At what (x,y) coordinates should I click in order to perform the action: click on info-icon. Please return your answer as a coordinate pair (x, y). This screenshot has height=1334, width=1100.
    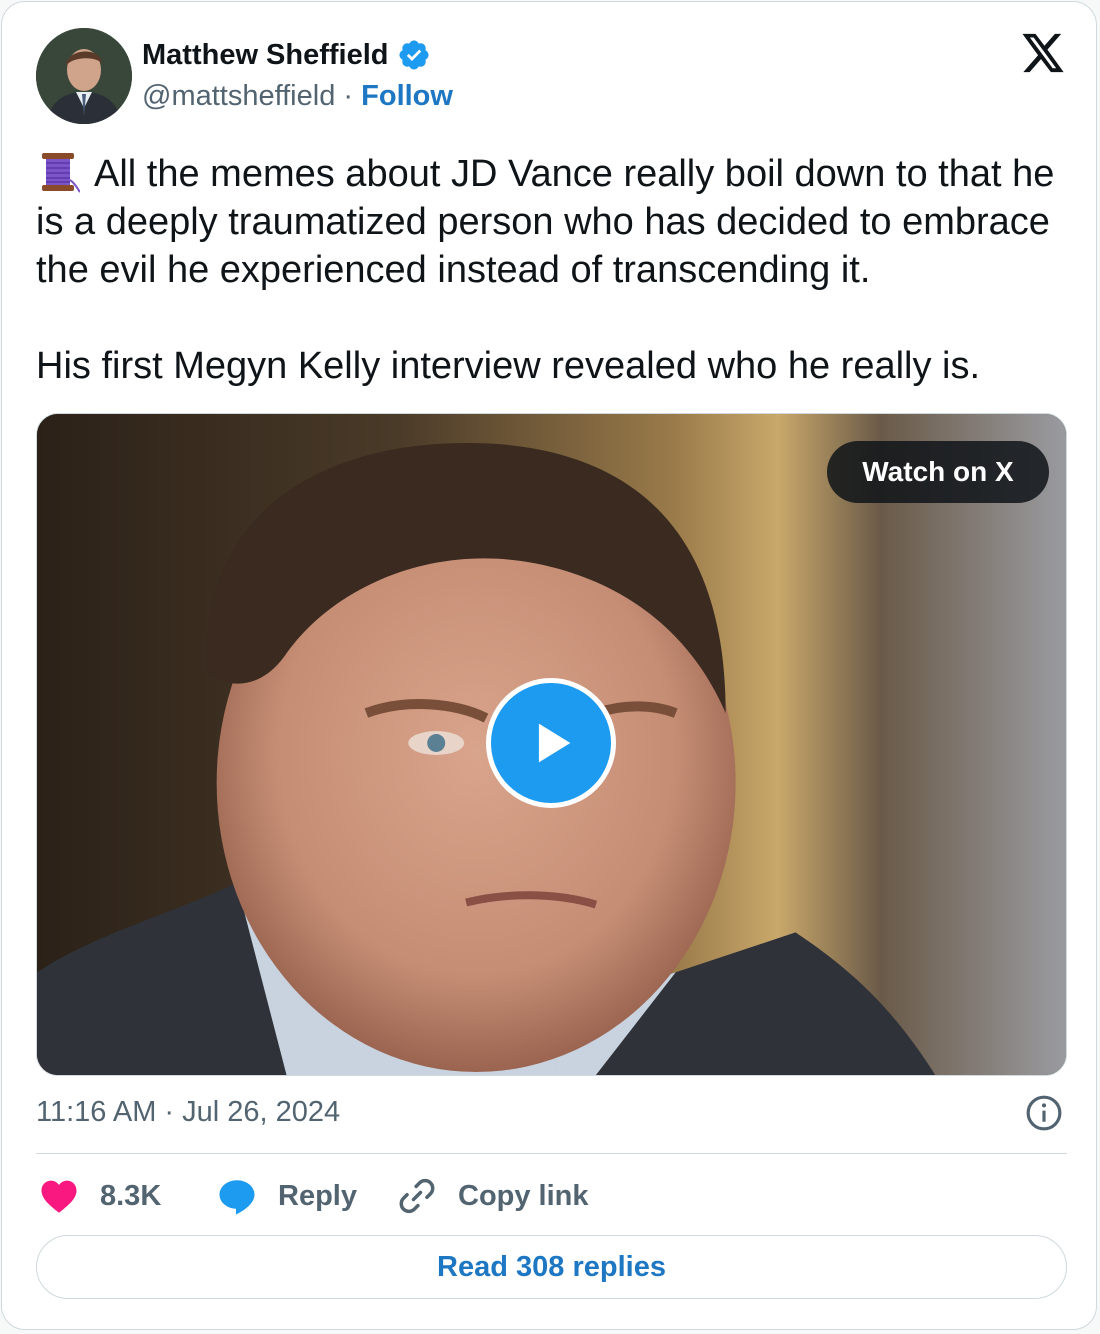
    Looking at the image, I should click on (1044, 1113).